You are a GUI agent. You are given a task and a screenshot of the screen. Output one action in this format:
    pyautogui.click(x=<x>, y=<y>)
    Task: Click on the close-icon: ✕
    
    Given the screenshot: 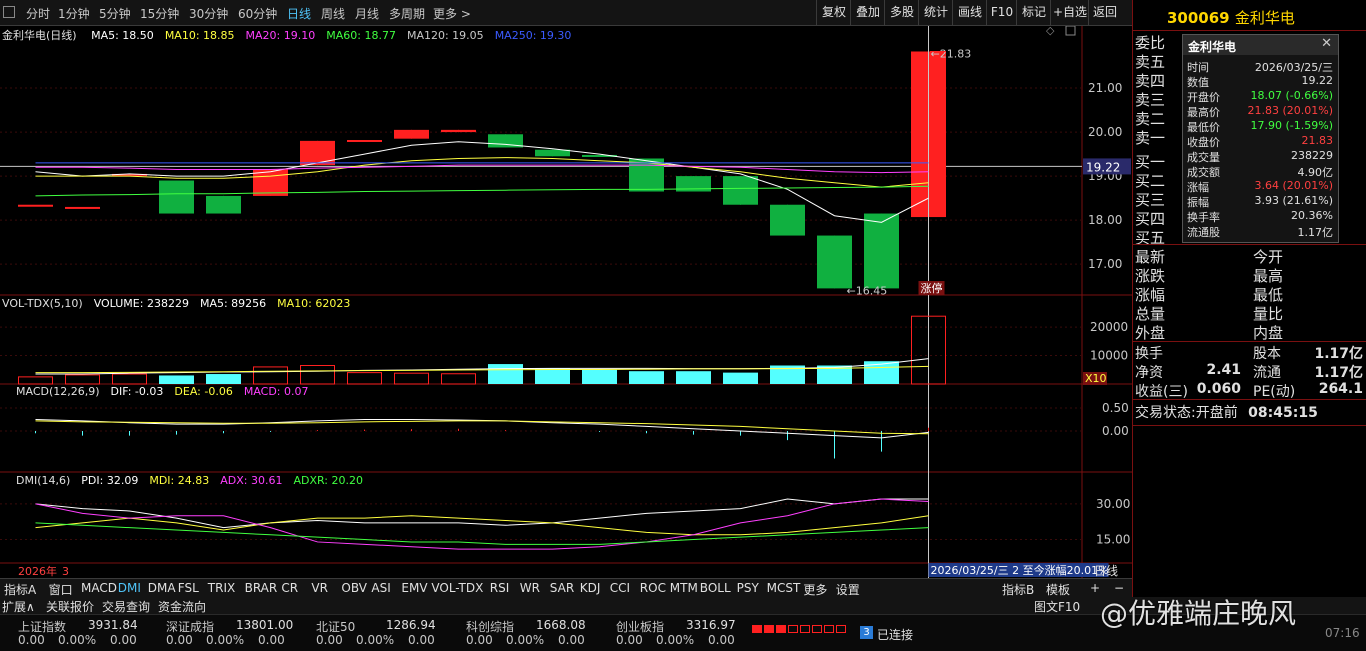 What is the action you would take?
    pyautogui.click(x=1326, y=43)
    